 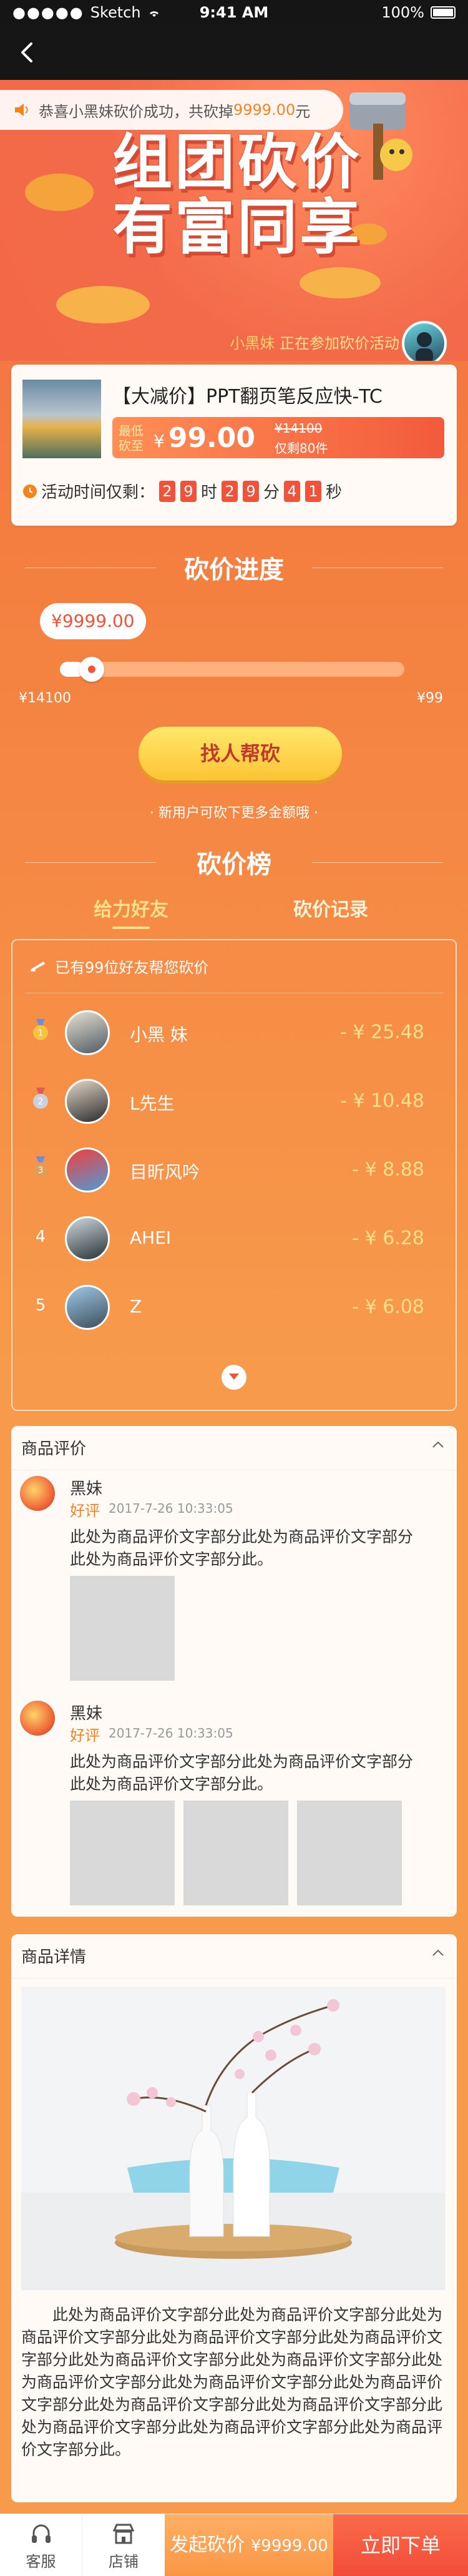 What do you see at coordinates (28, 52) in the screenshot?
I see `back-arrow-icon` at bounding box center [28, 52].